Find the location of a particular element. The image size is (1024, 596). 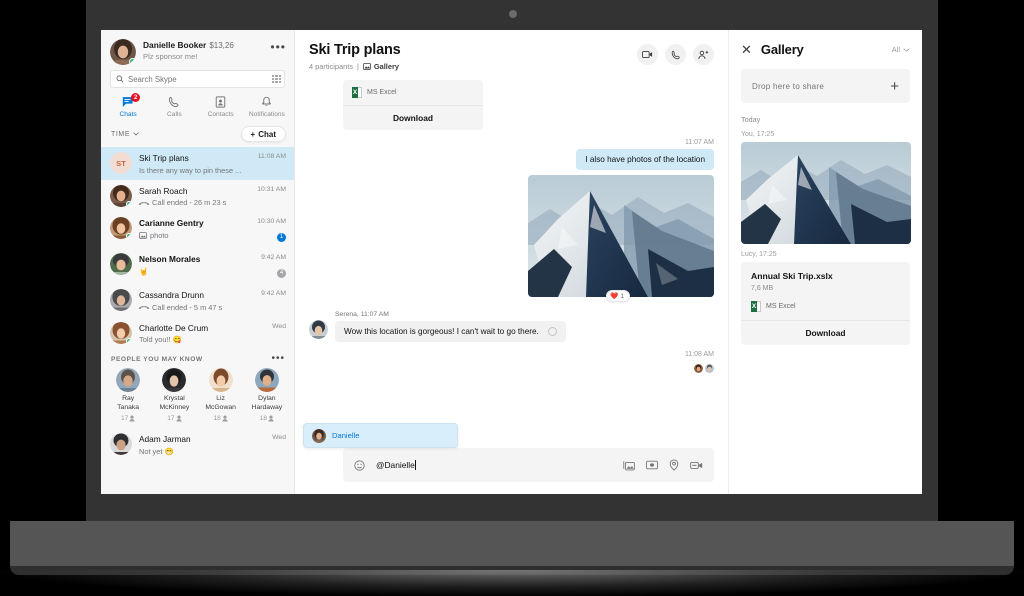

chat-item-name: Ski Trip plans is located at coordinates (198, 158).